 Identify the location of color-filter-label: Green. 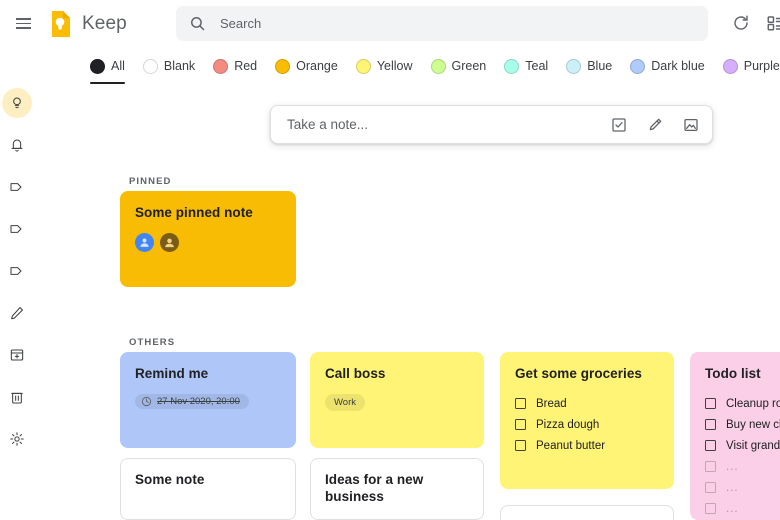
(469, 66).